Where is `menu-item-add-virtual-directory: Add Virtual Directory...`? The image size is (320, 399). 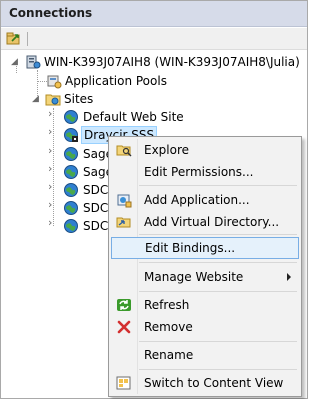 menu-item-add-virtual-directory: Add Virtual Directory... is located at coordinates (205, 222).